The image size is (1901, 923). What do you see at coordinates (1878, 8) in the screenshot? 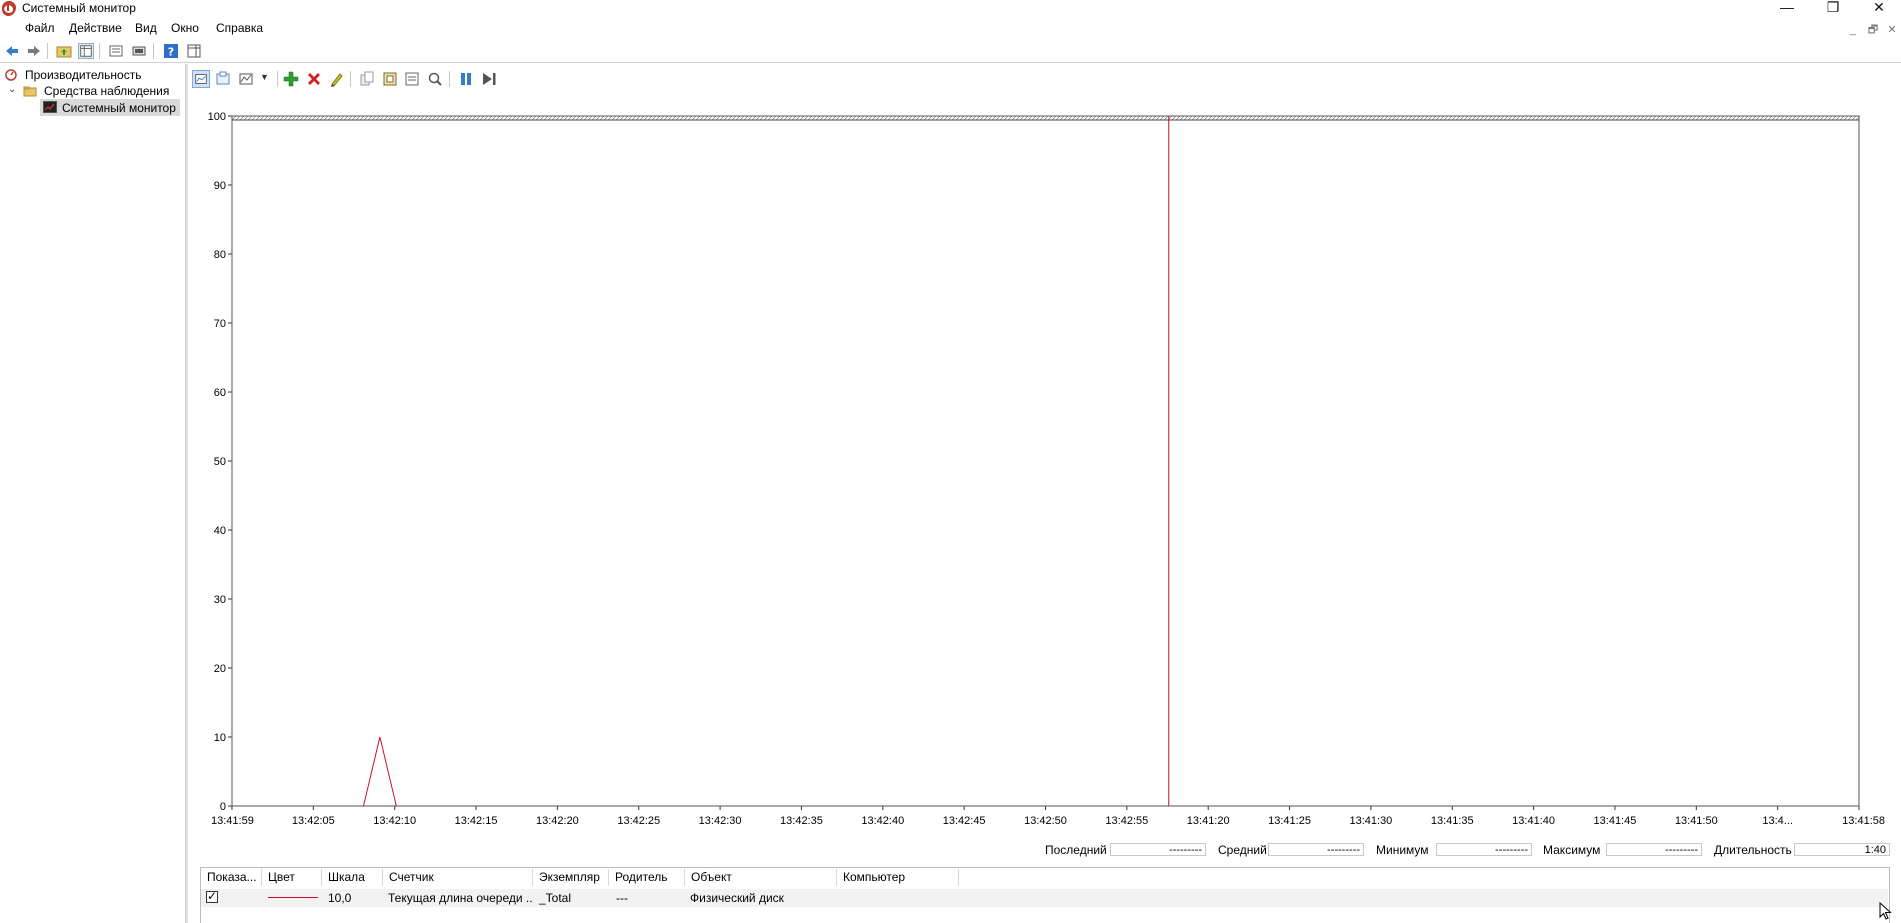
I see `close-button: ✕` at bounding box center [1878, 8].